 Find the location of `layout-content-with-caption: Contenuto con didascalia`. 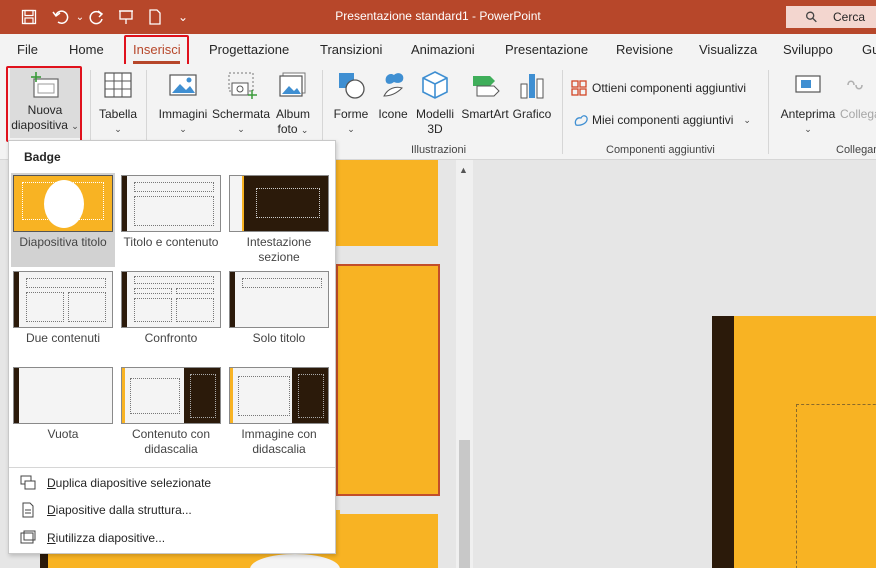

layout-content-with-caption: Contenuto con didascalia is located at coordinates (171, 412).